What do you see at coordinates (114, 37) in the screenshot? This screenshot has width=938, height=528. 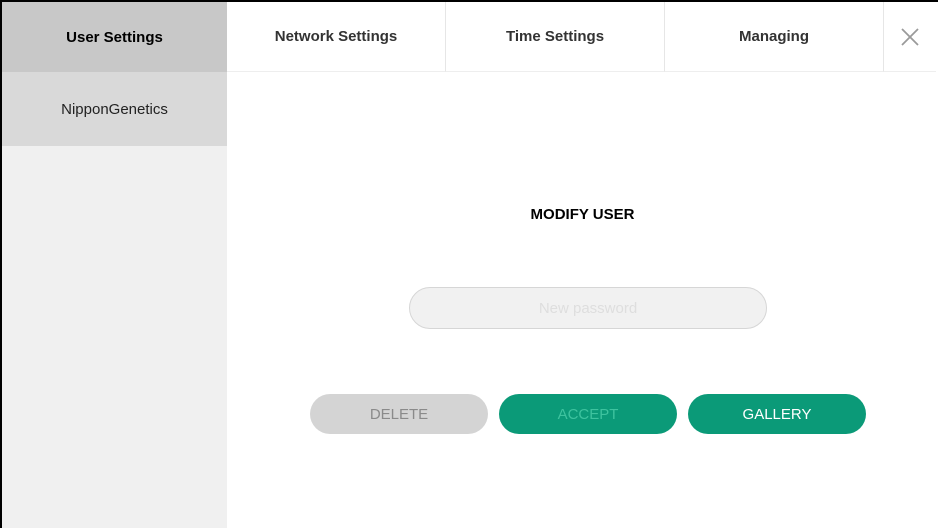 I see `tab-user-settings: User Settings` at bounding box center [114, 37].